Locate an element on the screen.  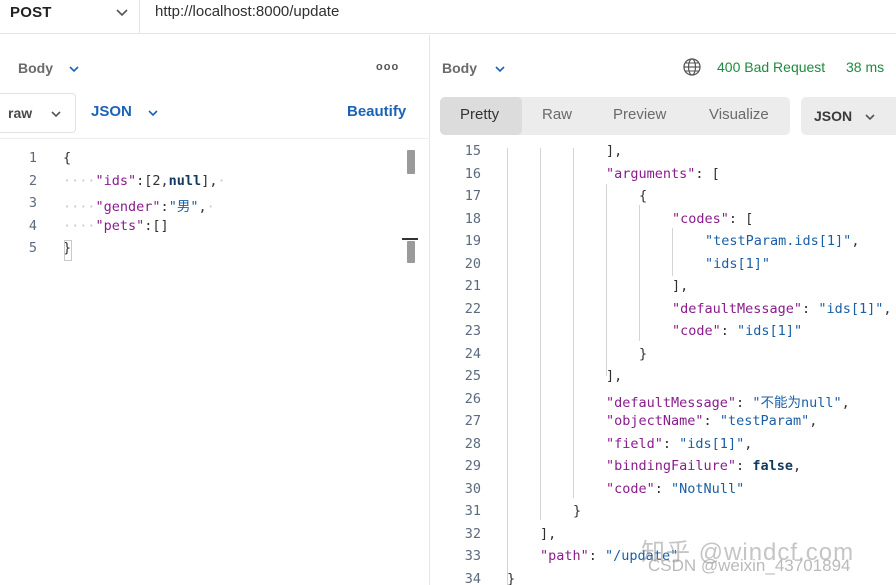
line-number: 21 is located at coordinates (472, 286).